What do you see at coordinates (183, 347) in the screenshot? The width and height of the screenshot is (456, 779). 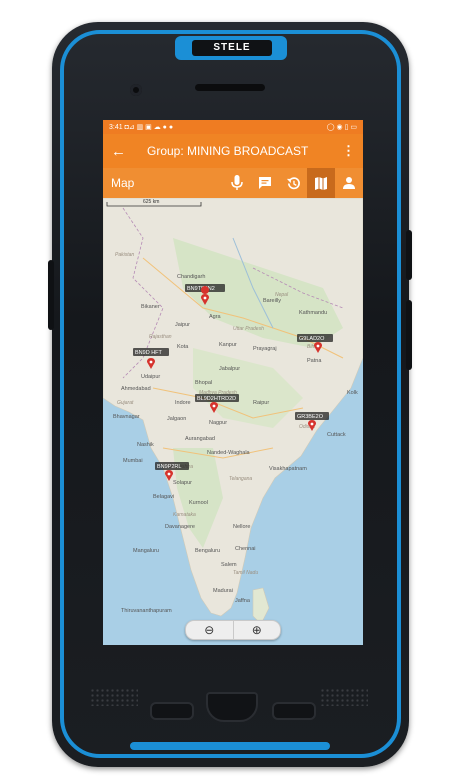 I see `place-label: Kota` at bounding box center [183, 347].